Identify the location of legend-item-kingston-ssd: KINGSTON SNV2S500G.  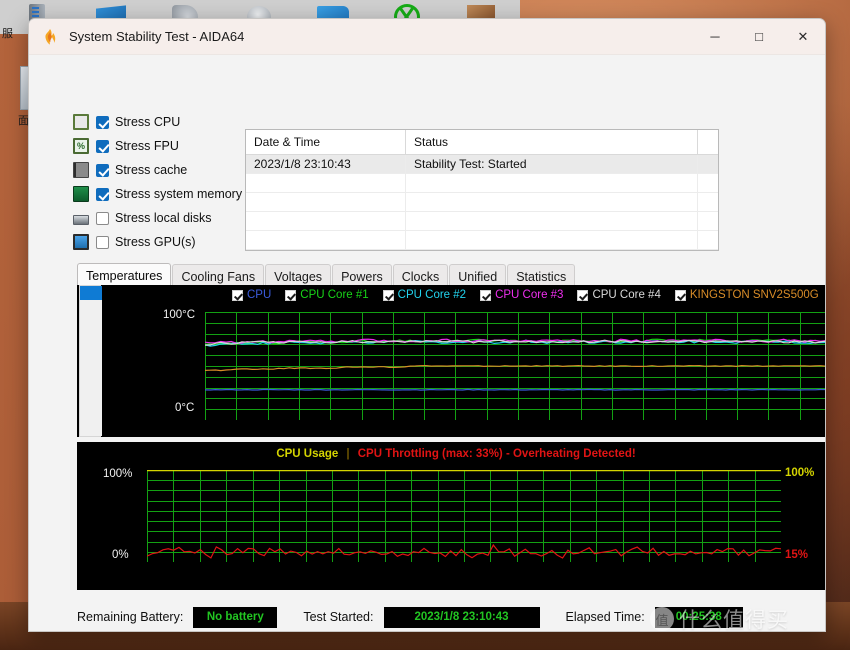
(746, 295).